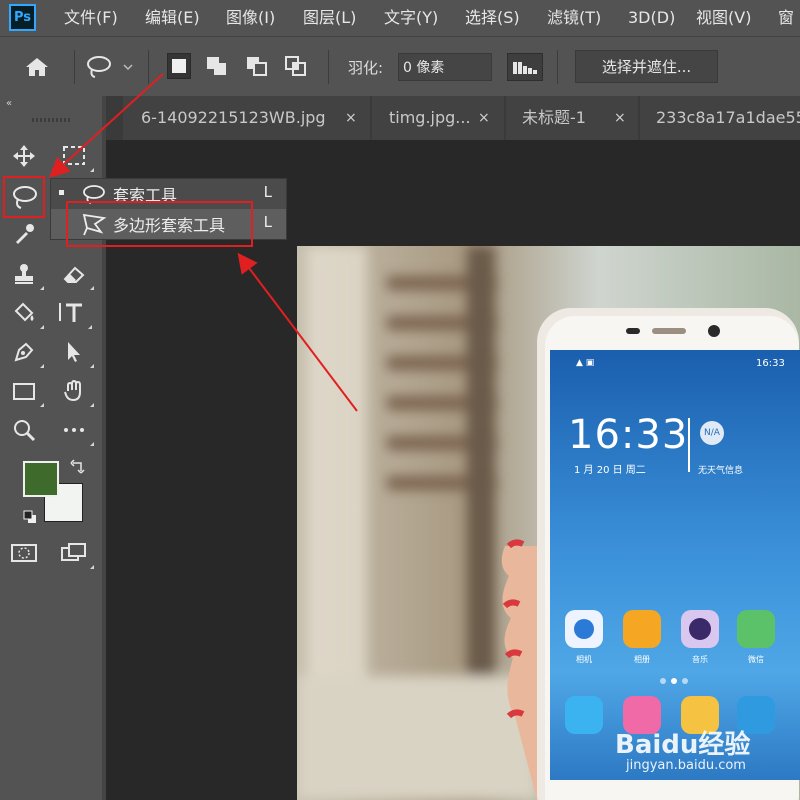 This screenshot has width=800, height=800. I want to click on new-selection-button, so click(179, 66).